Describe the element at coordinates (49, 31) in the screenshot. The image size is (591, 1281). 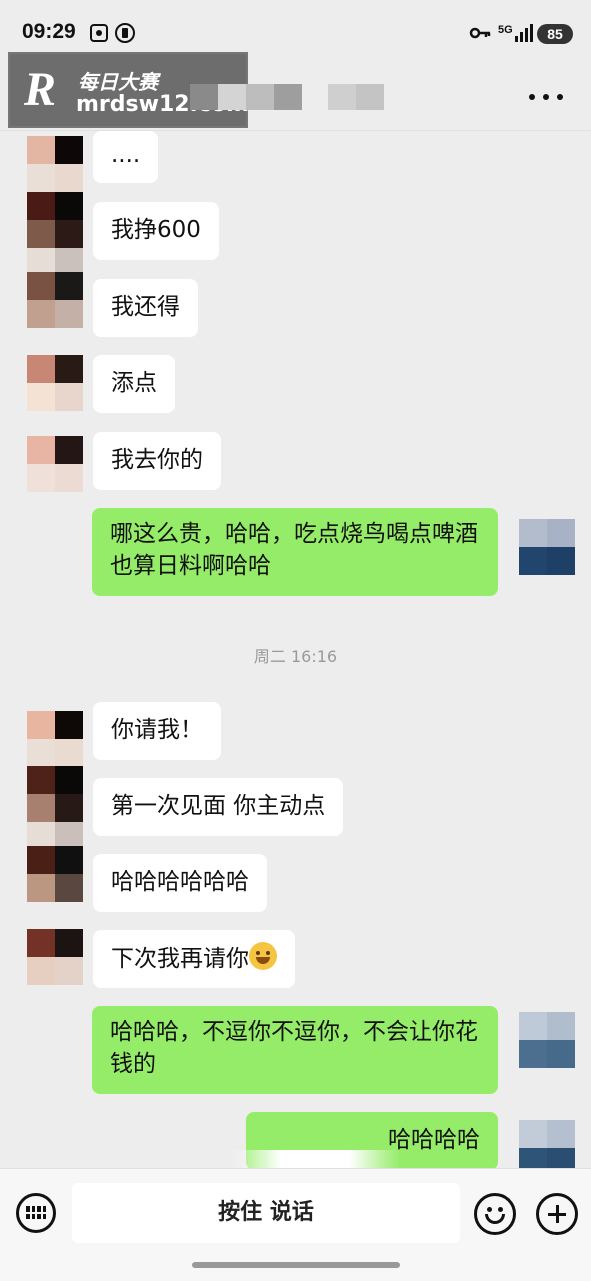
I see `status-time: 09:29` at that location.